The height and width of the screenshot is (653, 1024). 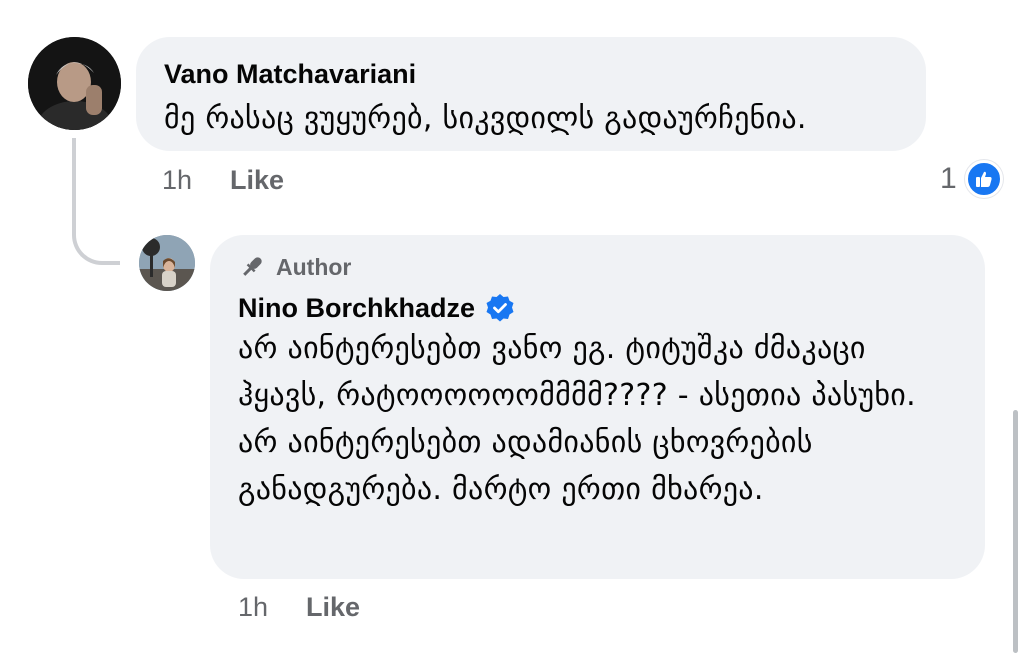 What do you see at coordinates (253, 607) in the screenshot?
I see `reply-timestamp: 1h` at bounding box center [253, 607].